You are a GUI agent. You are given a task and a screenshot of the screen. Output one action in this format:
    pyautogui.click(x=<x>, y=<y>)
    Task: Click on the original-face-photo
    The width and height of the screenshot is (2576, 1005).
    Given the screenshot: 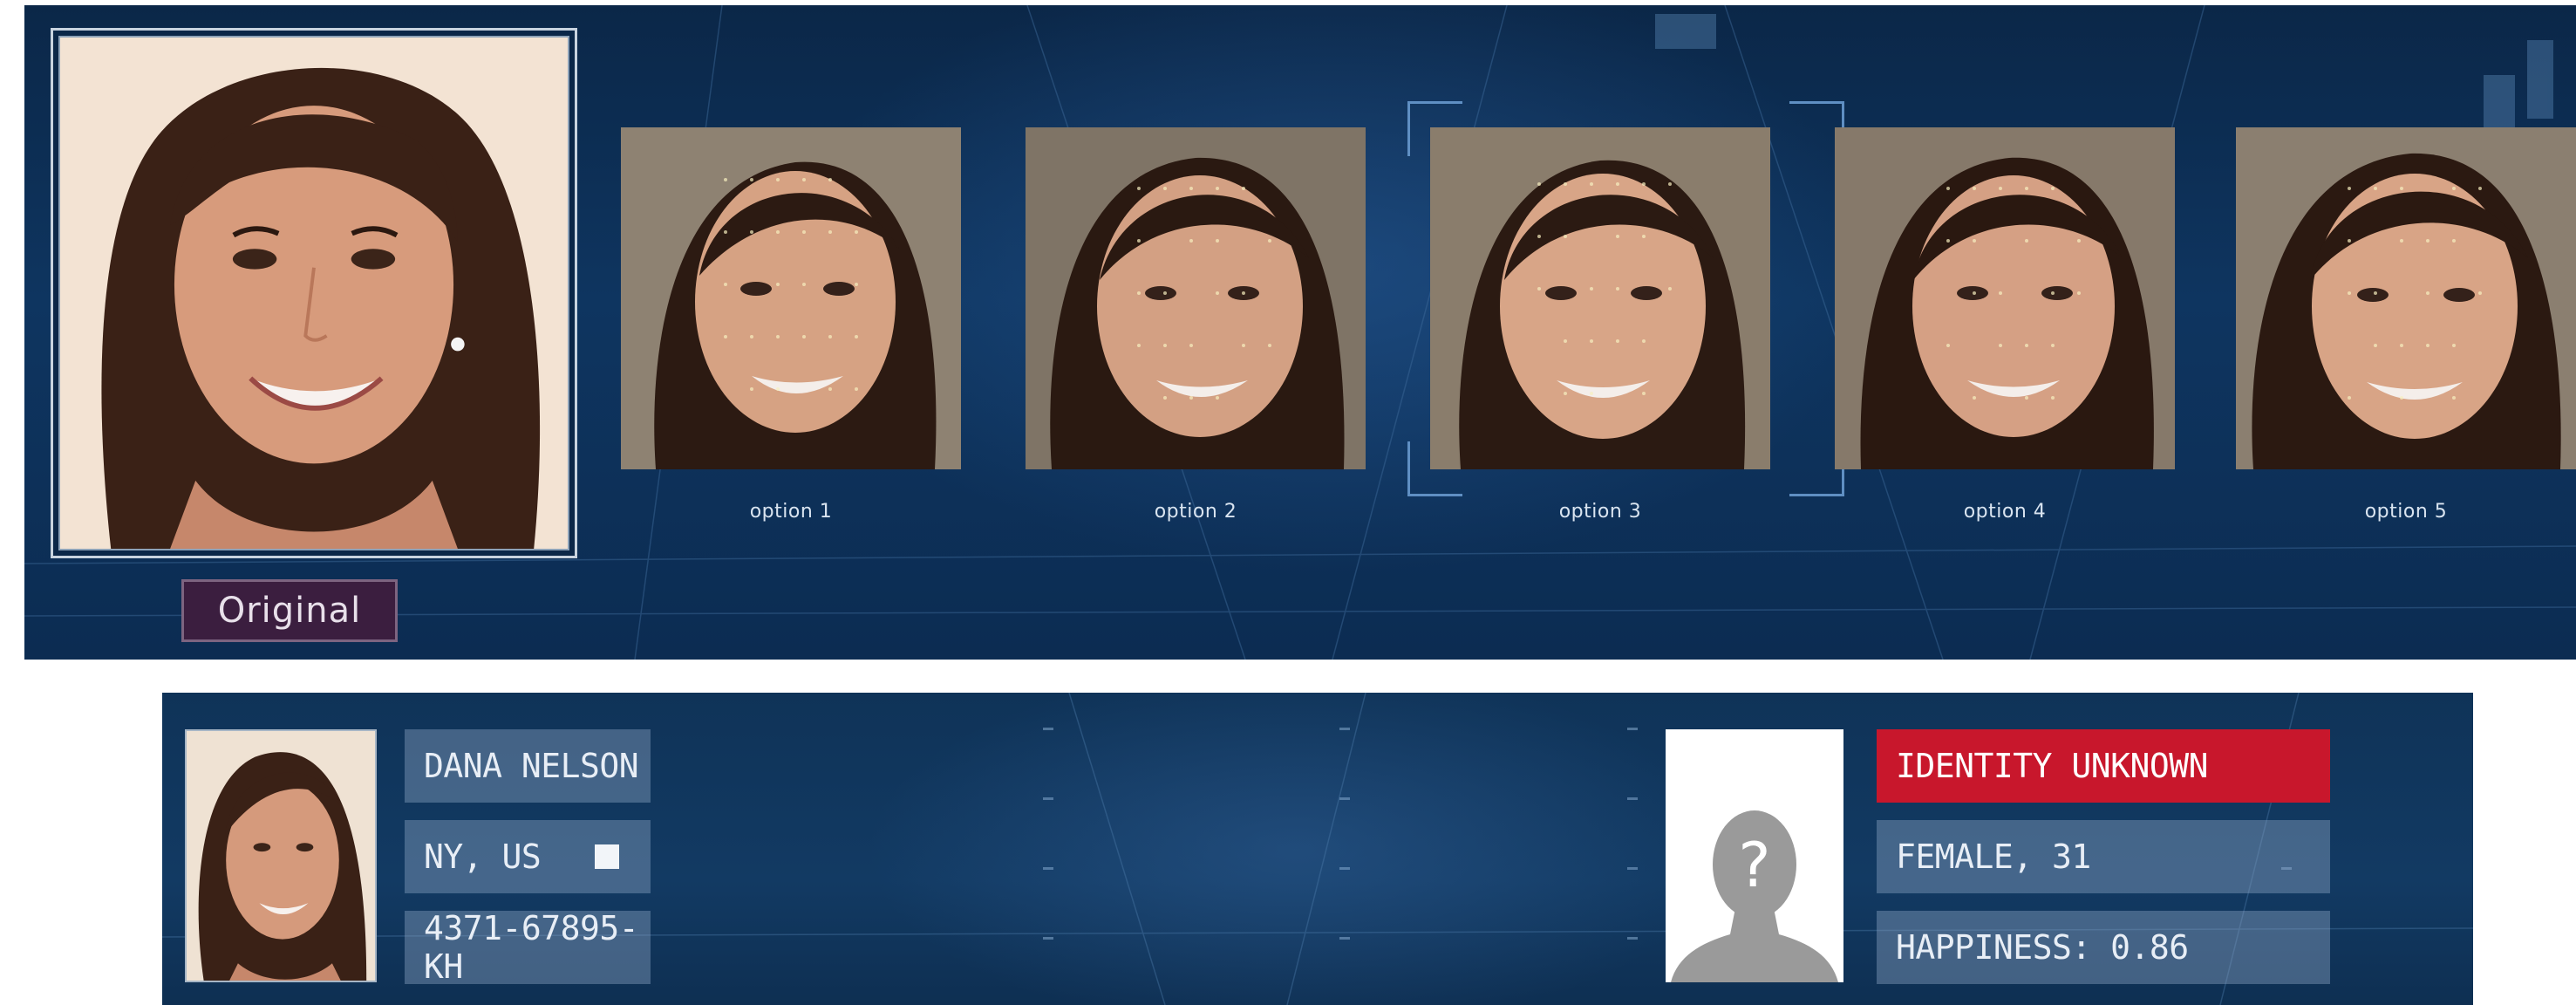 What is the action you would take?
    pyautogui.click(x=314, y=294)
    